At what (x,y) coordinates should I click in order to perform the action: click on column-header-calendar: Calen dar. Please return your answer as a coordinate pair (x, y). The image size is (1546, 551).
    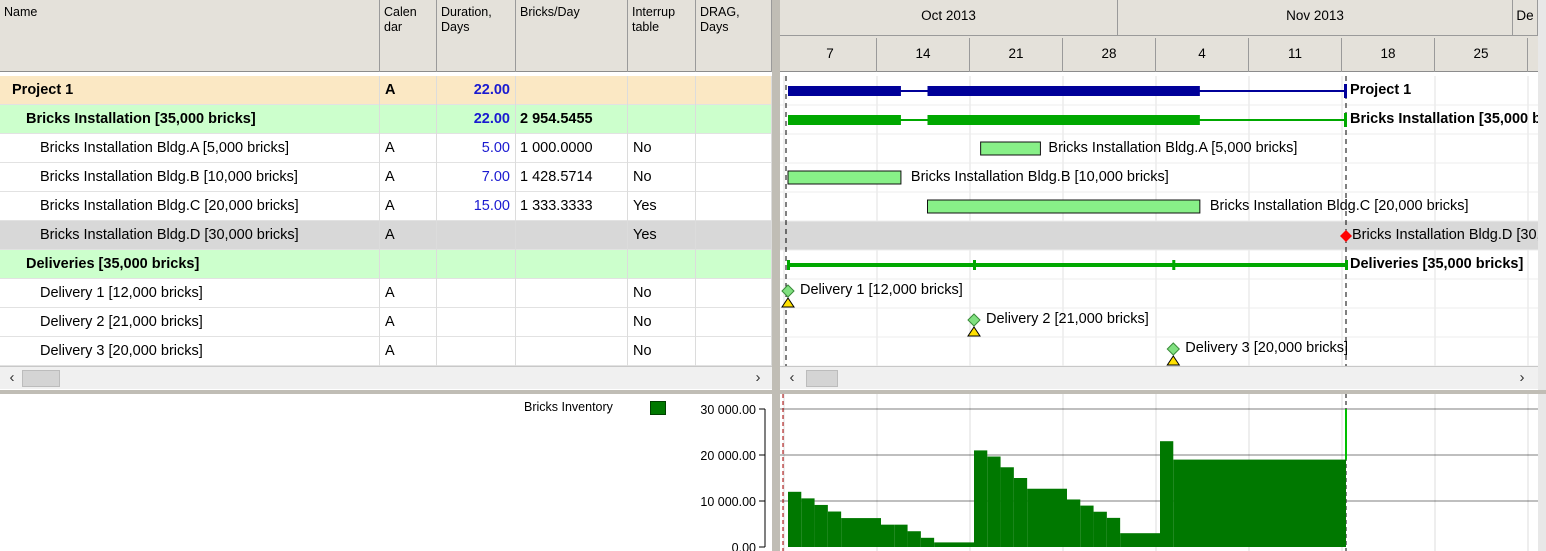
    Looking at the image, I should click on (408, 36).